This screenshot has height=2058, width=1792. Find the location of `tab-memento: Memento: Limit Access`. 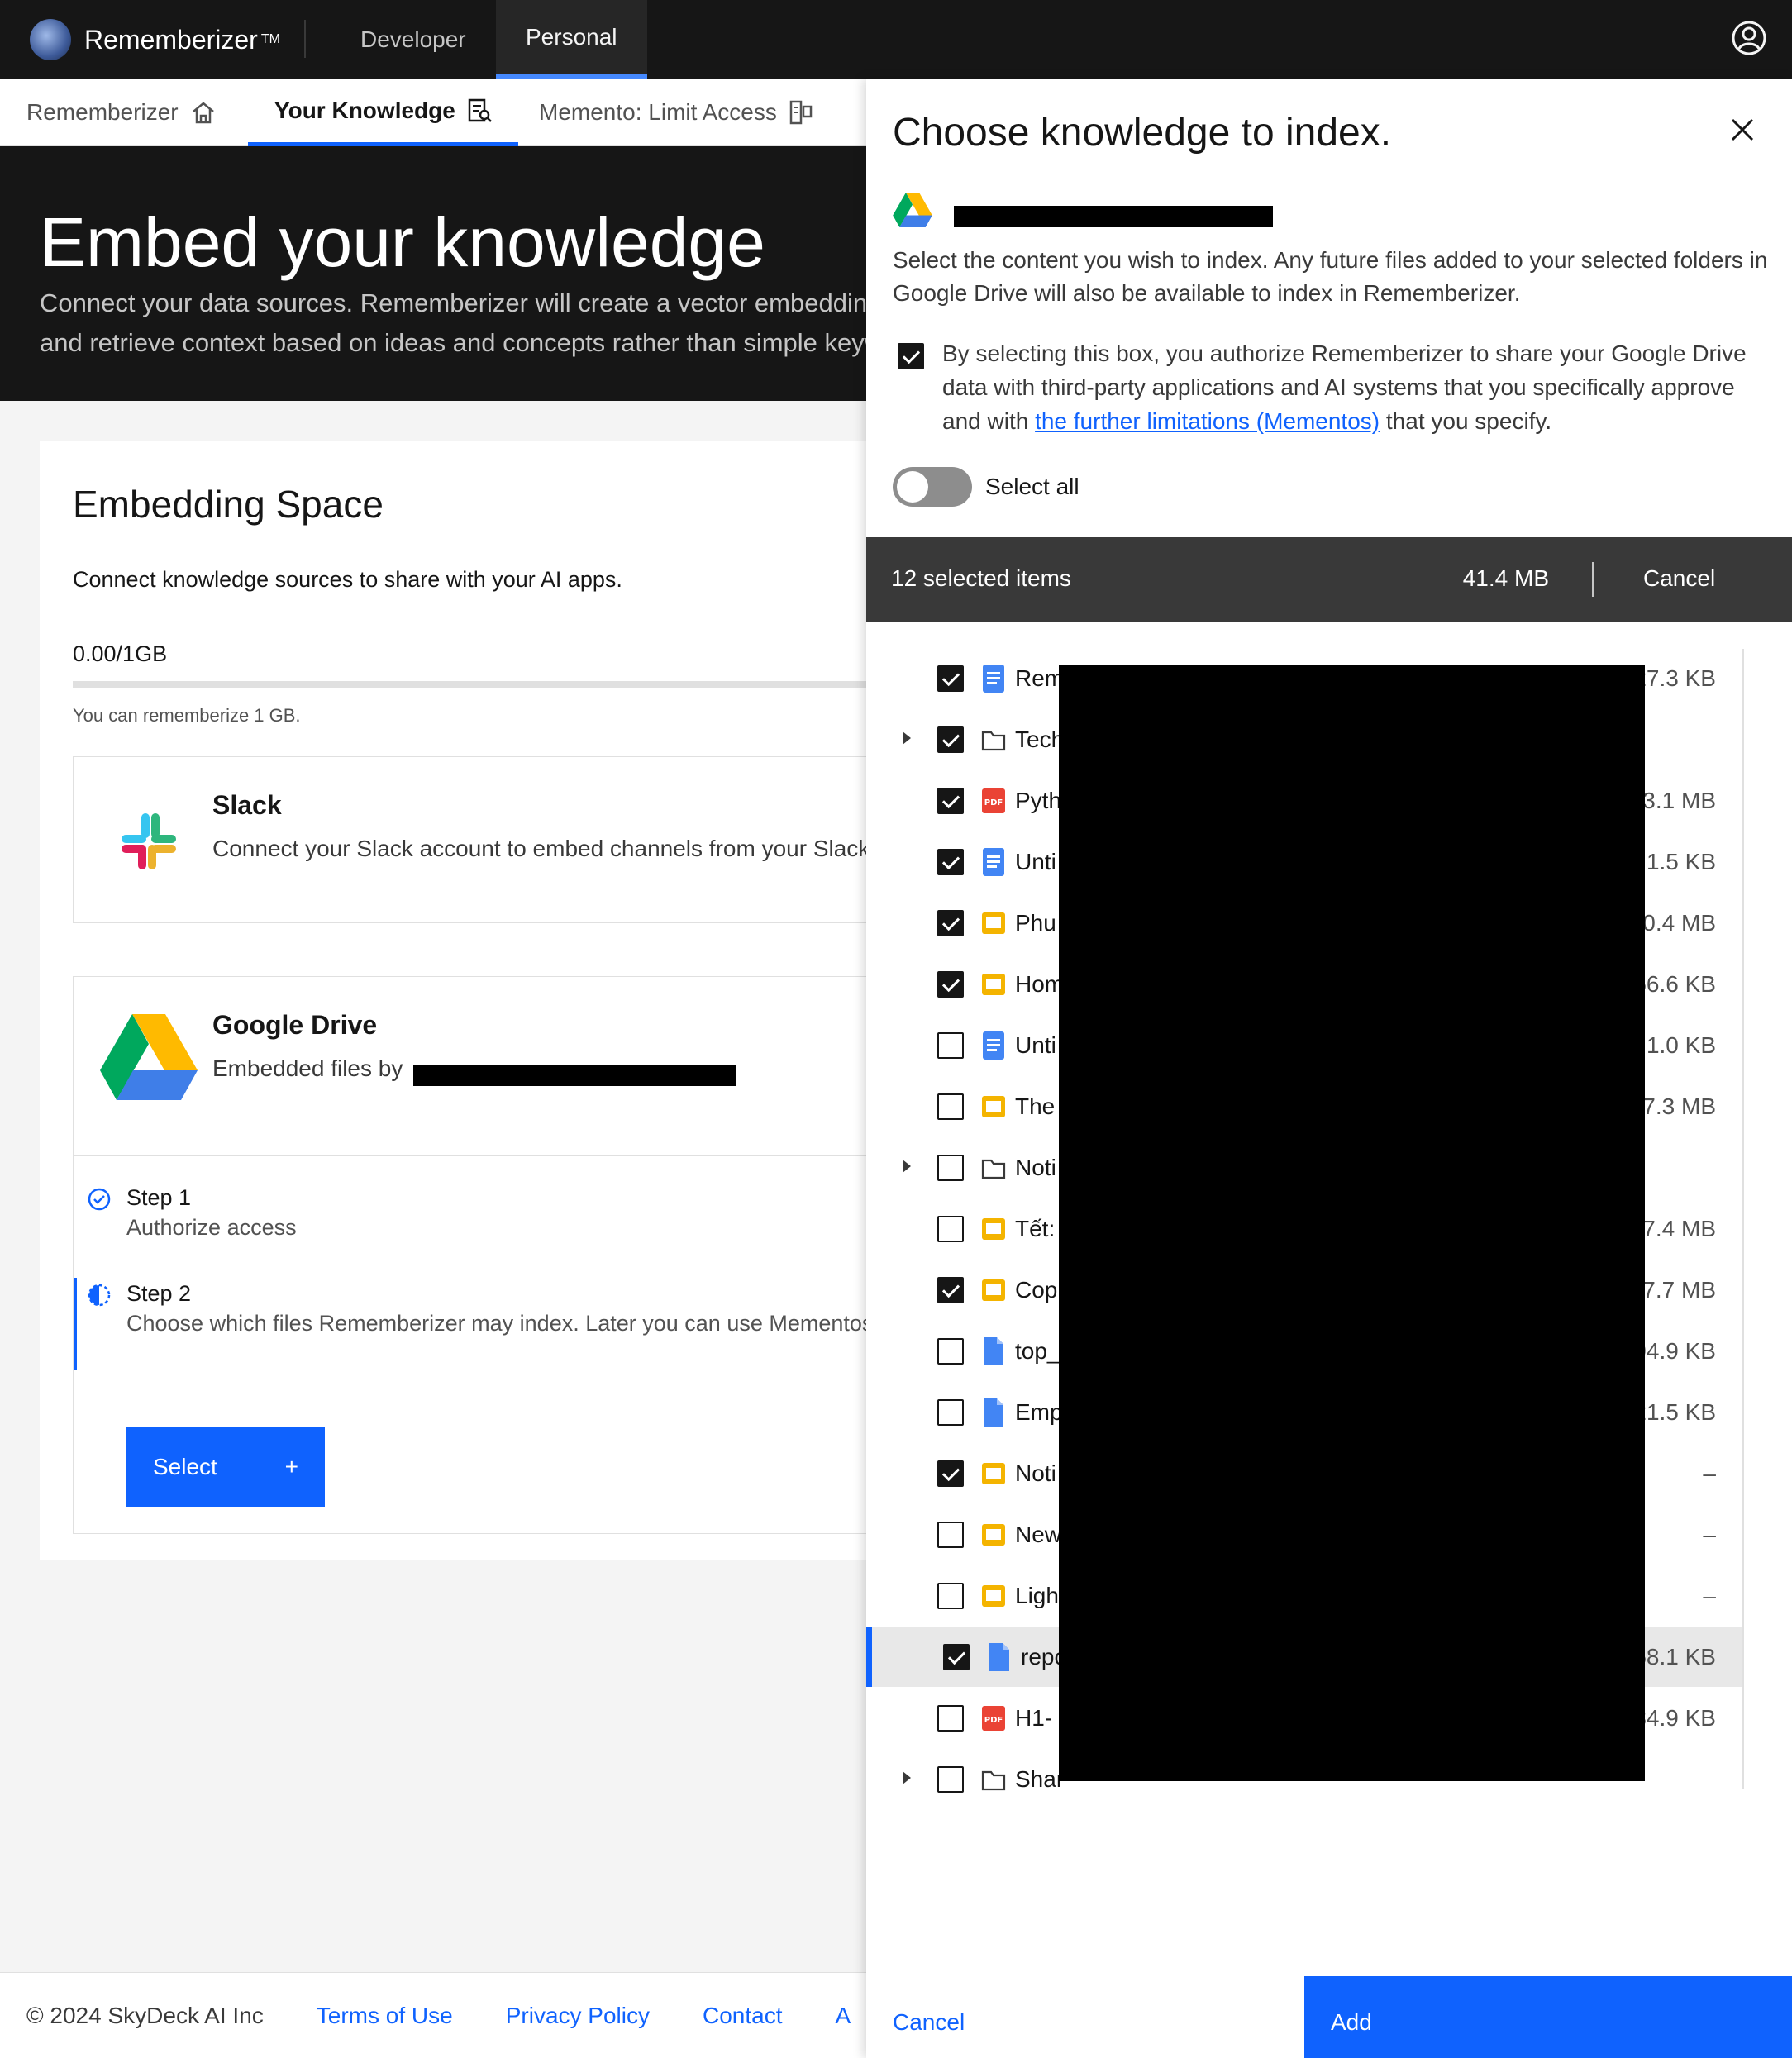

tab-memento: Memento: Limit Access is located at coordinates (676, 112).